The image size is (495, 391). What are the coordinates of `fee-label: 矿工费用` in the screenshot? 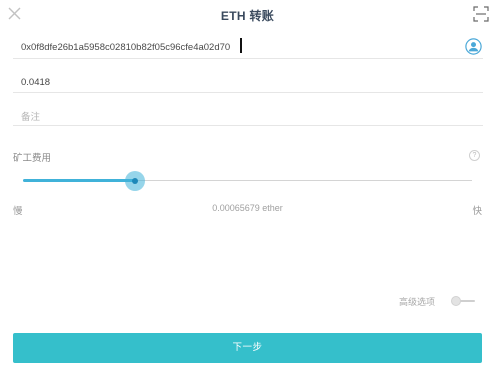 It's located at (32, 158).